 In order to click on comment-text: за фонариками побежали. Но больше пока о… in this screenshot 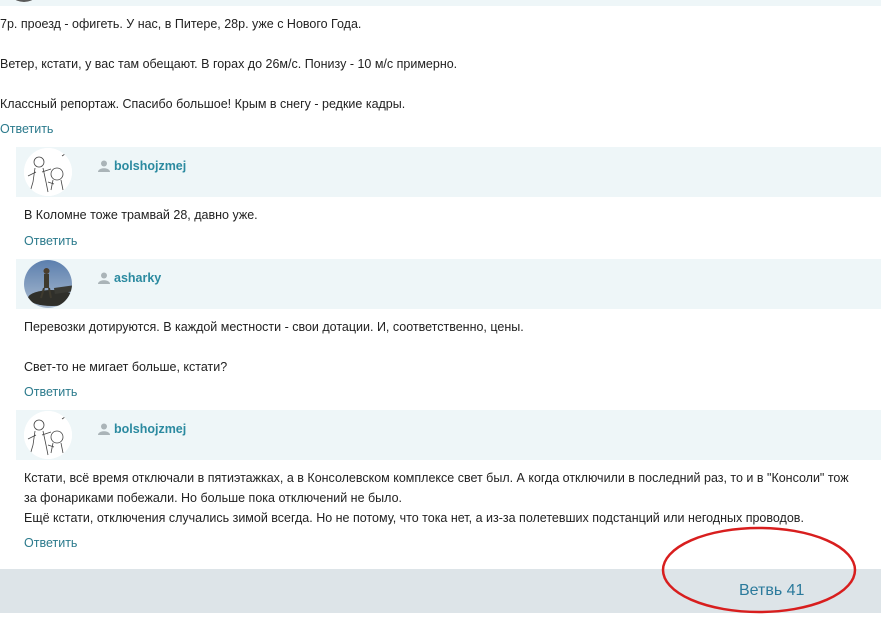, I will do `click(213, 498)`.